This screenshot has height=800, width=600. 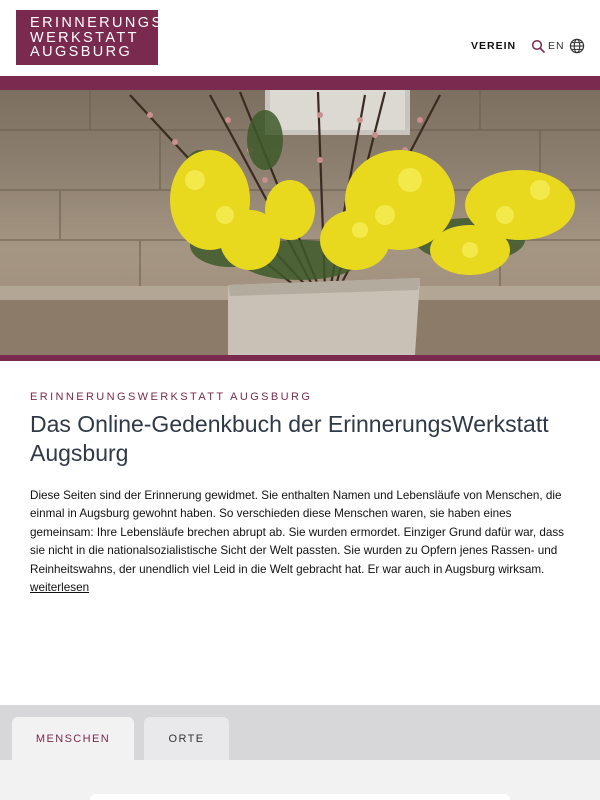 What do you see at coordinates (84, 37) in the screenshot?
I see `logo-line-2: WERKSTATT` at bounding box center [84, 37].